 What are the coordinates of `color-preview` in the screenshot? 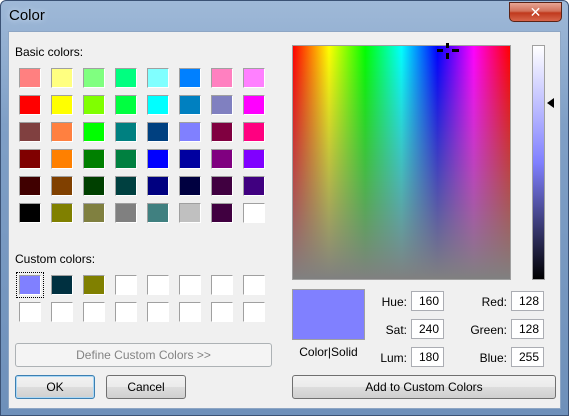 It's located at (328, 314).